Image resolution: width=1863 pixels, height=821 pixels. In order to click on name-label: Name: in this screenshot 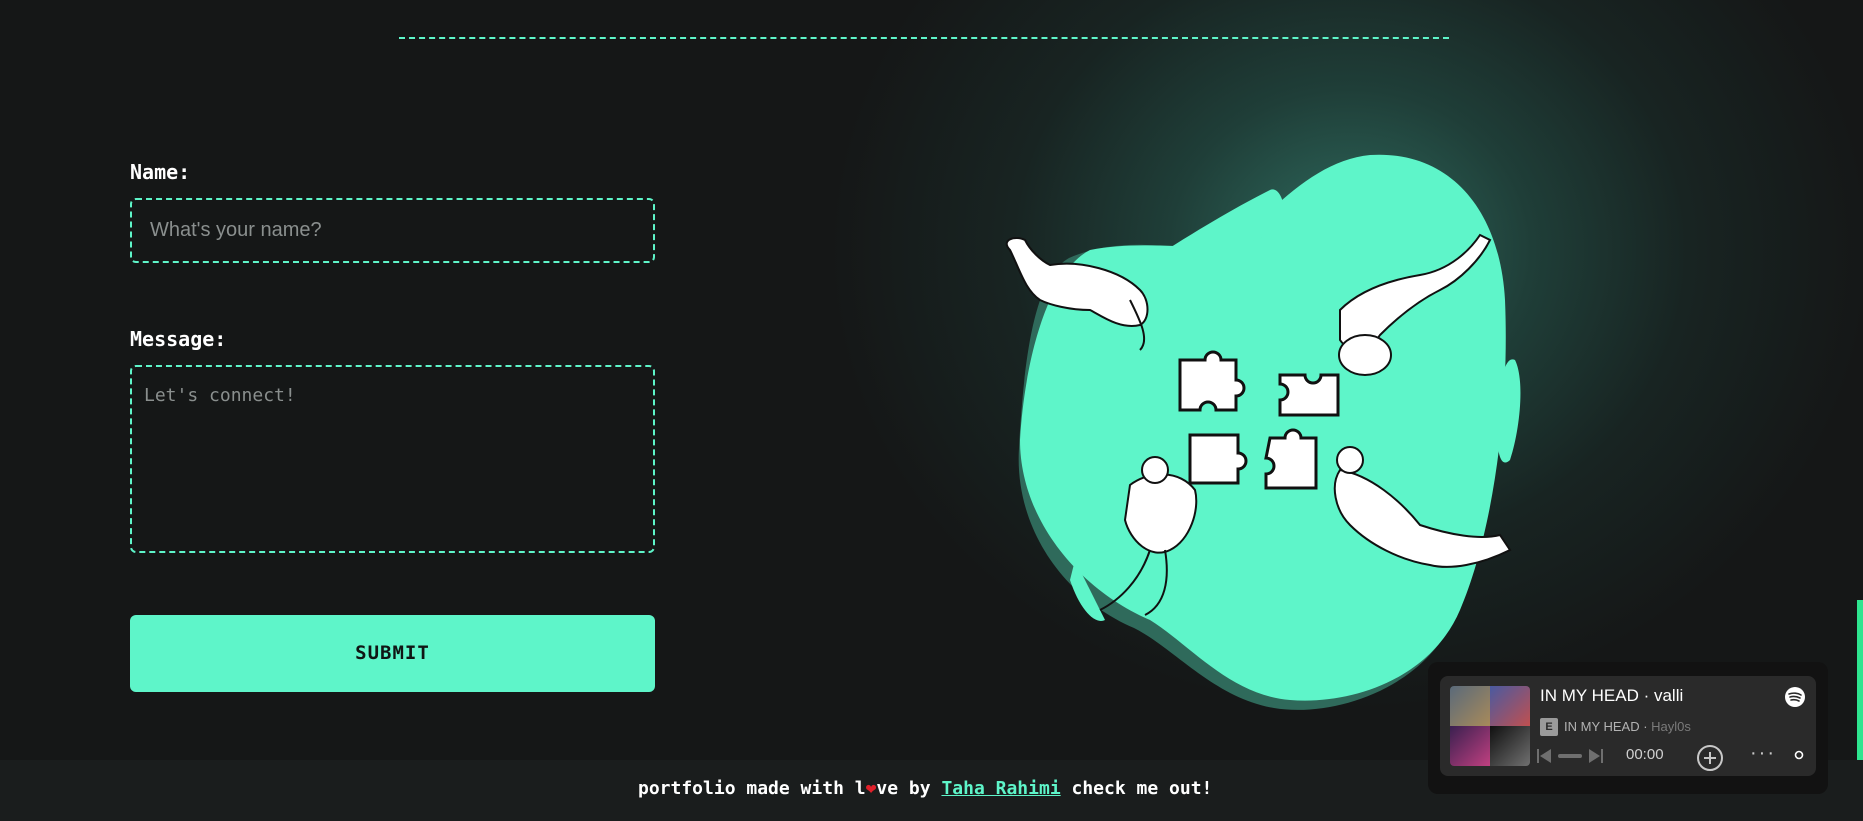, I will do `click(160, 172)`.